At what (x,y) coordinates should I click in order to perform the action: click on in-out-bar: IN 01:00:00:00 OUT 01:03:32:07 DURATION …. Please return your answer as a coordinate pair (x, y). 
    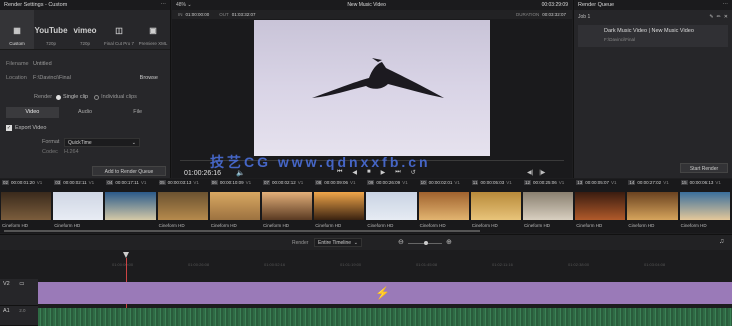
    Looking at the image, I should click on (372, 14).